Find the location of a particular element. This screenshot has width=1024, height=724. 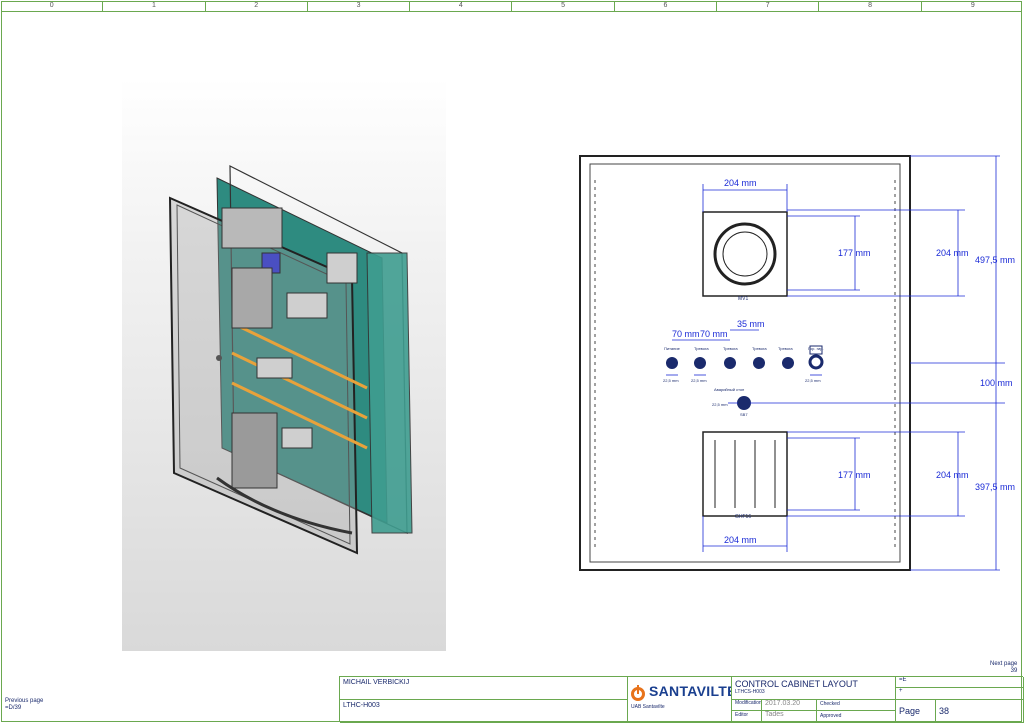

dim-filter-height: 204 mm is located at coordinates (952, 475).